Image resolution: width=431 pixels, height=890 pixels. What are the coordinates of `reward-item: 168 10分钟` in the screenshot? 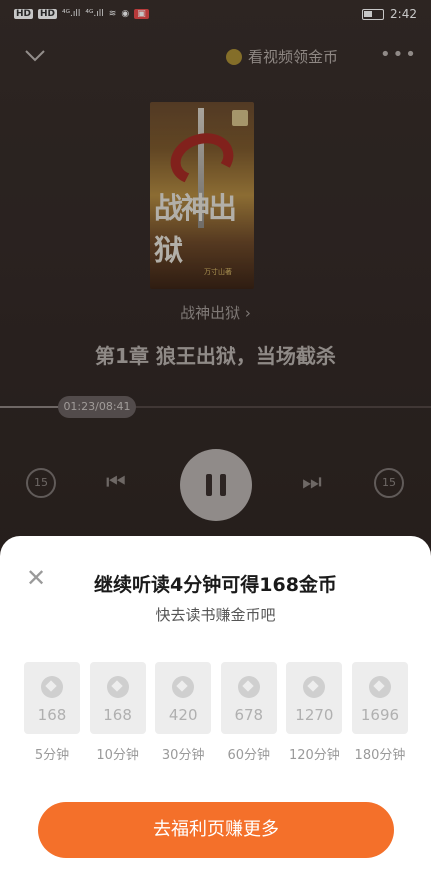 It's located at (117, 712).